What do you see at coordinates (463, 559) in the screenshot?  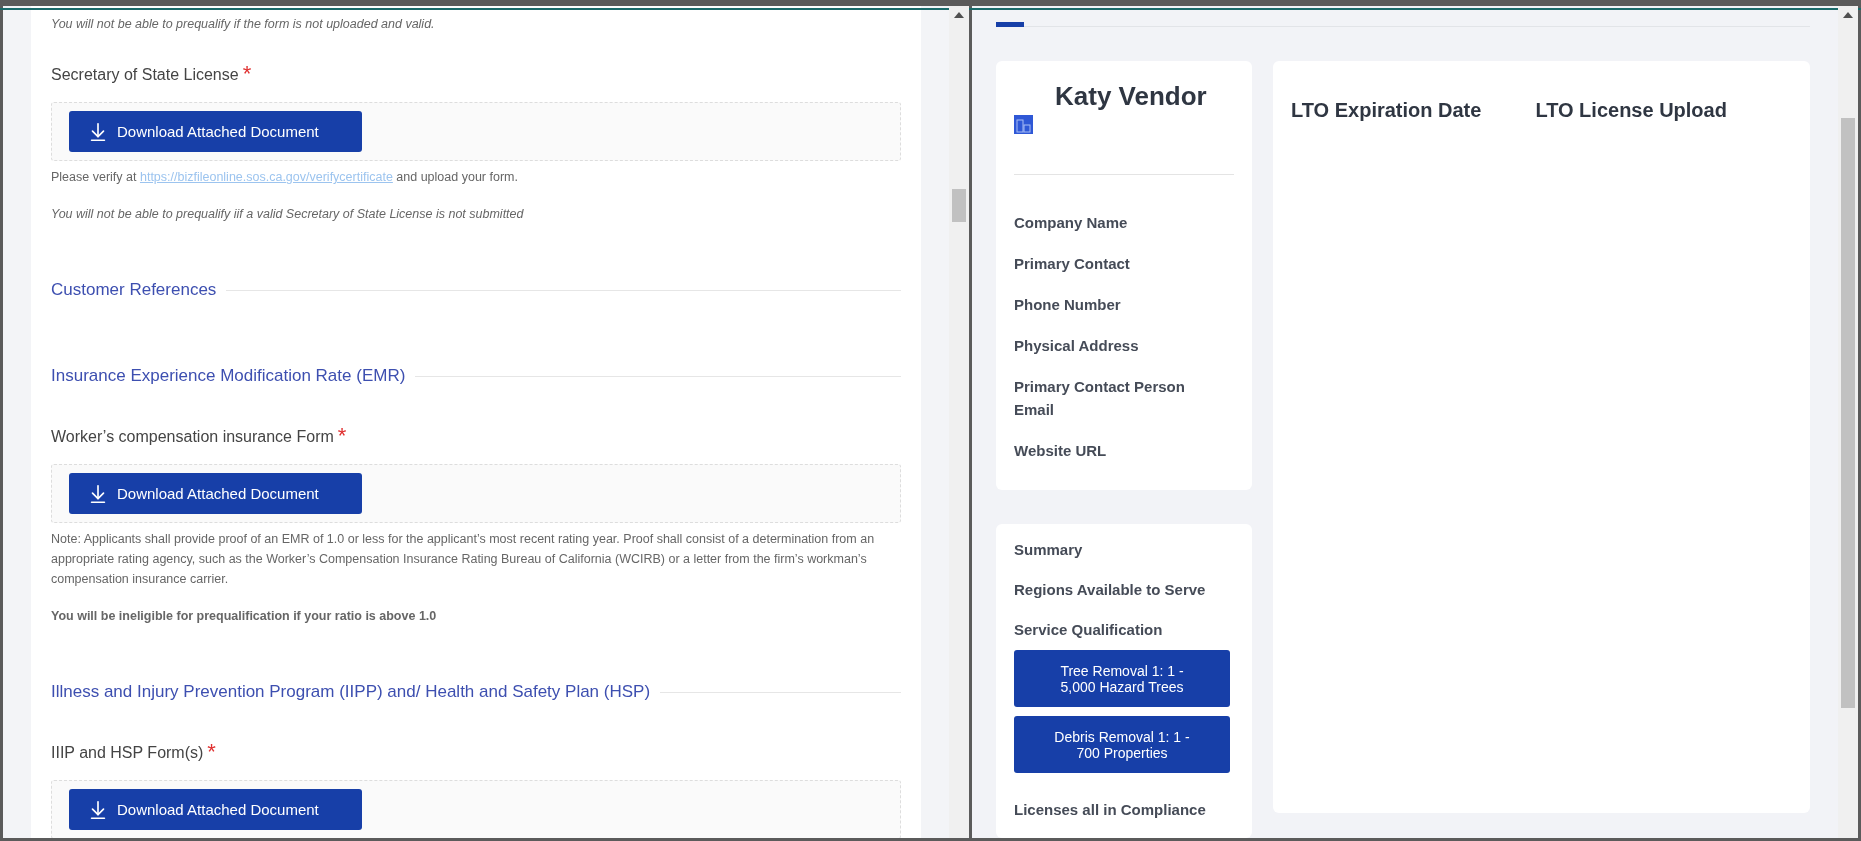 I see `help-text: Note: Applicants shall provide proof of an EMR of 1.0 or less for the applicant’s most recent rating year. Proof shall consist of a determination from an appropriate rating agency, such as the Worker’s Compensation Insurance Rating Bureau of California (WCIRB) or a letter from the firm’s workman’s compensation insurance carrier.` at bounding box center [463, 559].